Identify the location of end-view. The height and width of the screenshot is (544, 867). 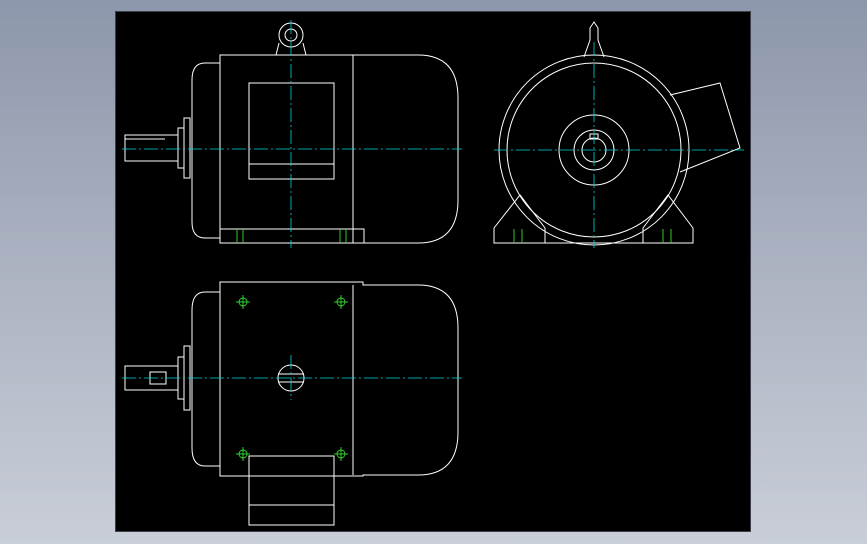
(618, 134).